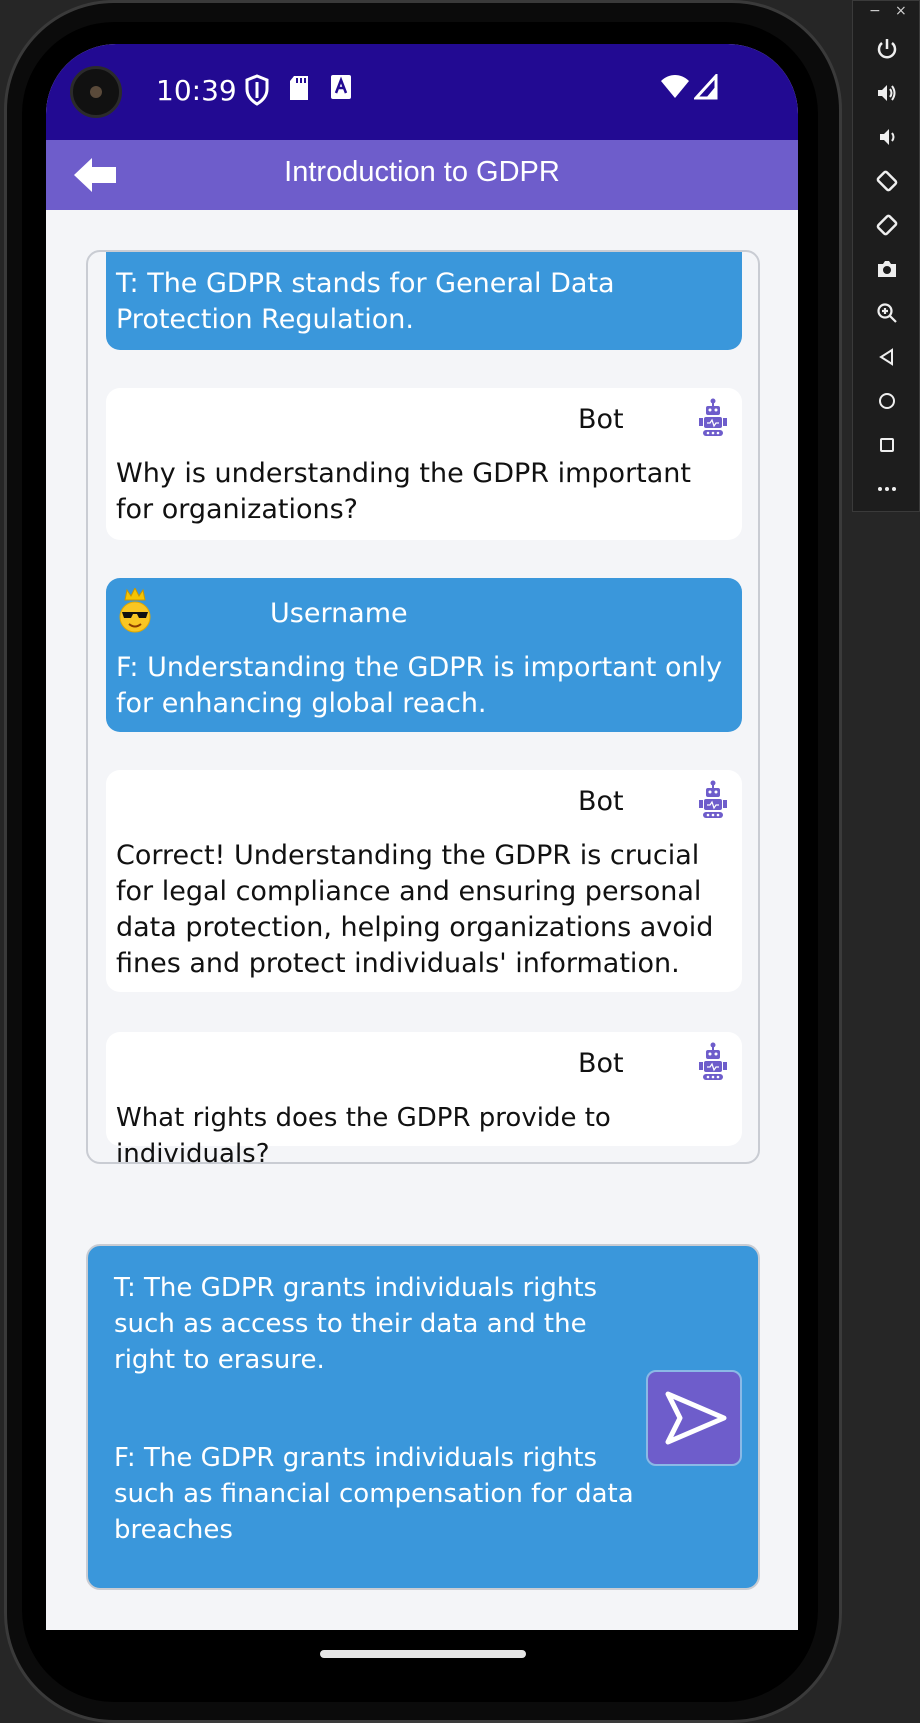 This screenshot has width=920, height=1723. I want to click on home-button, so click(887, 401).